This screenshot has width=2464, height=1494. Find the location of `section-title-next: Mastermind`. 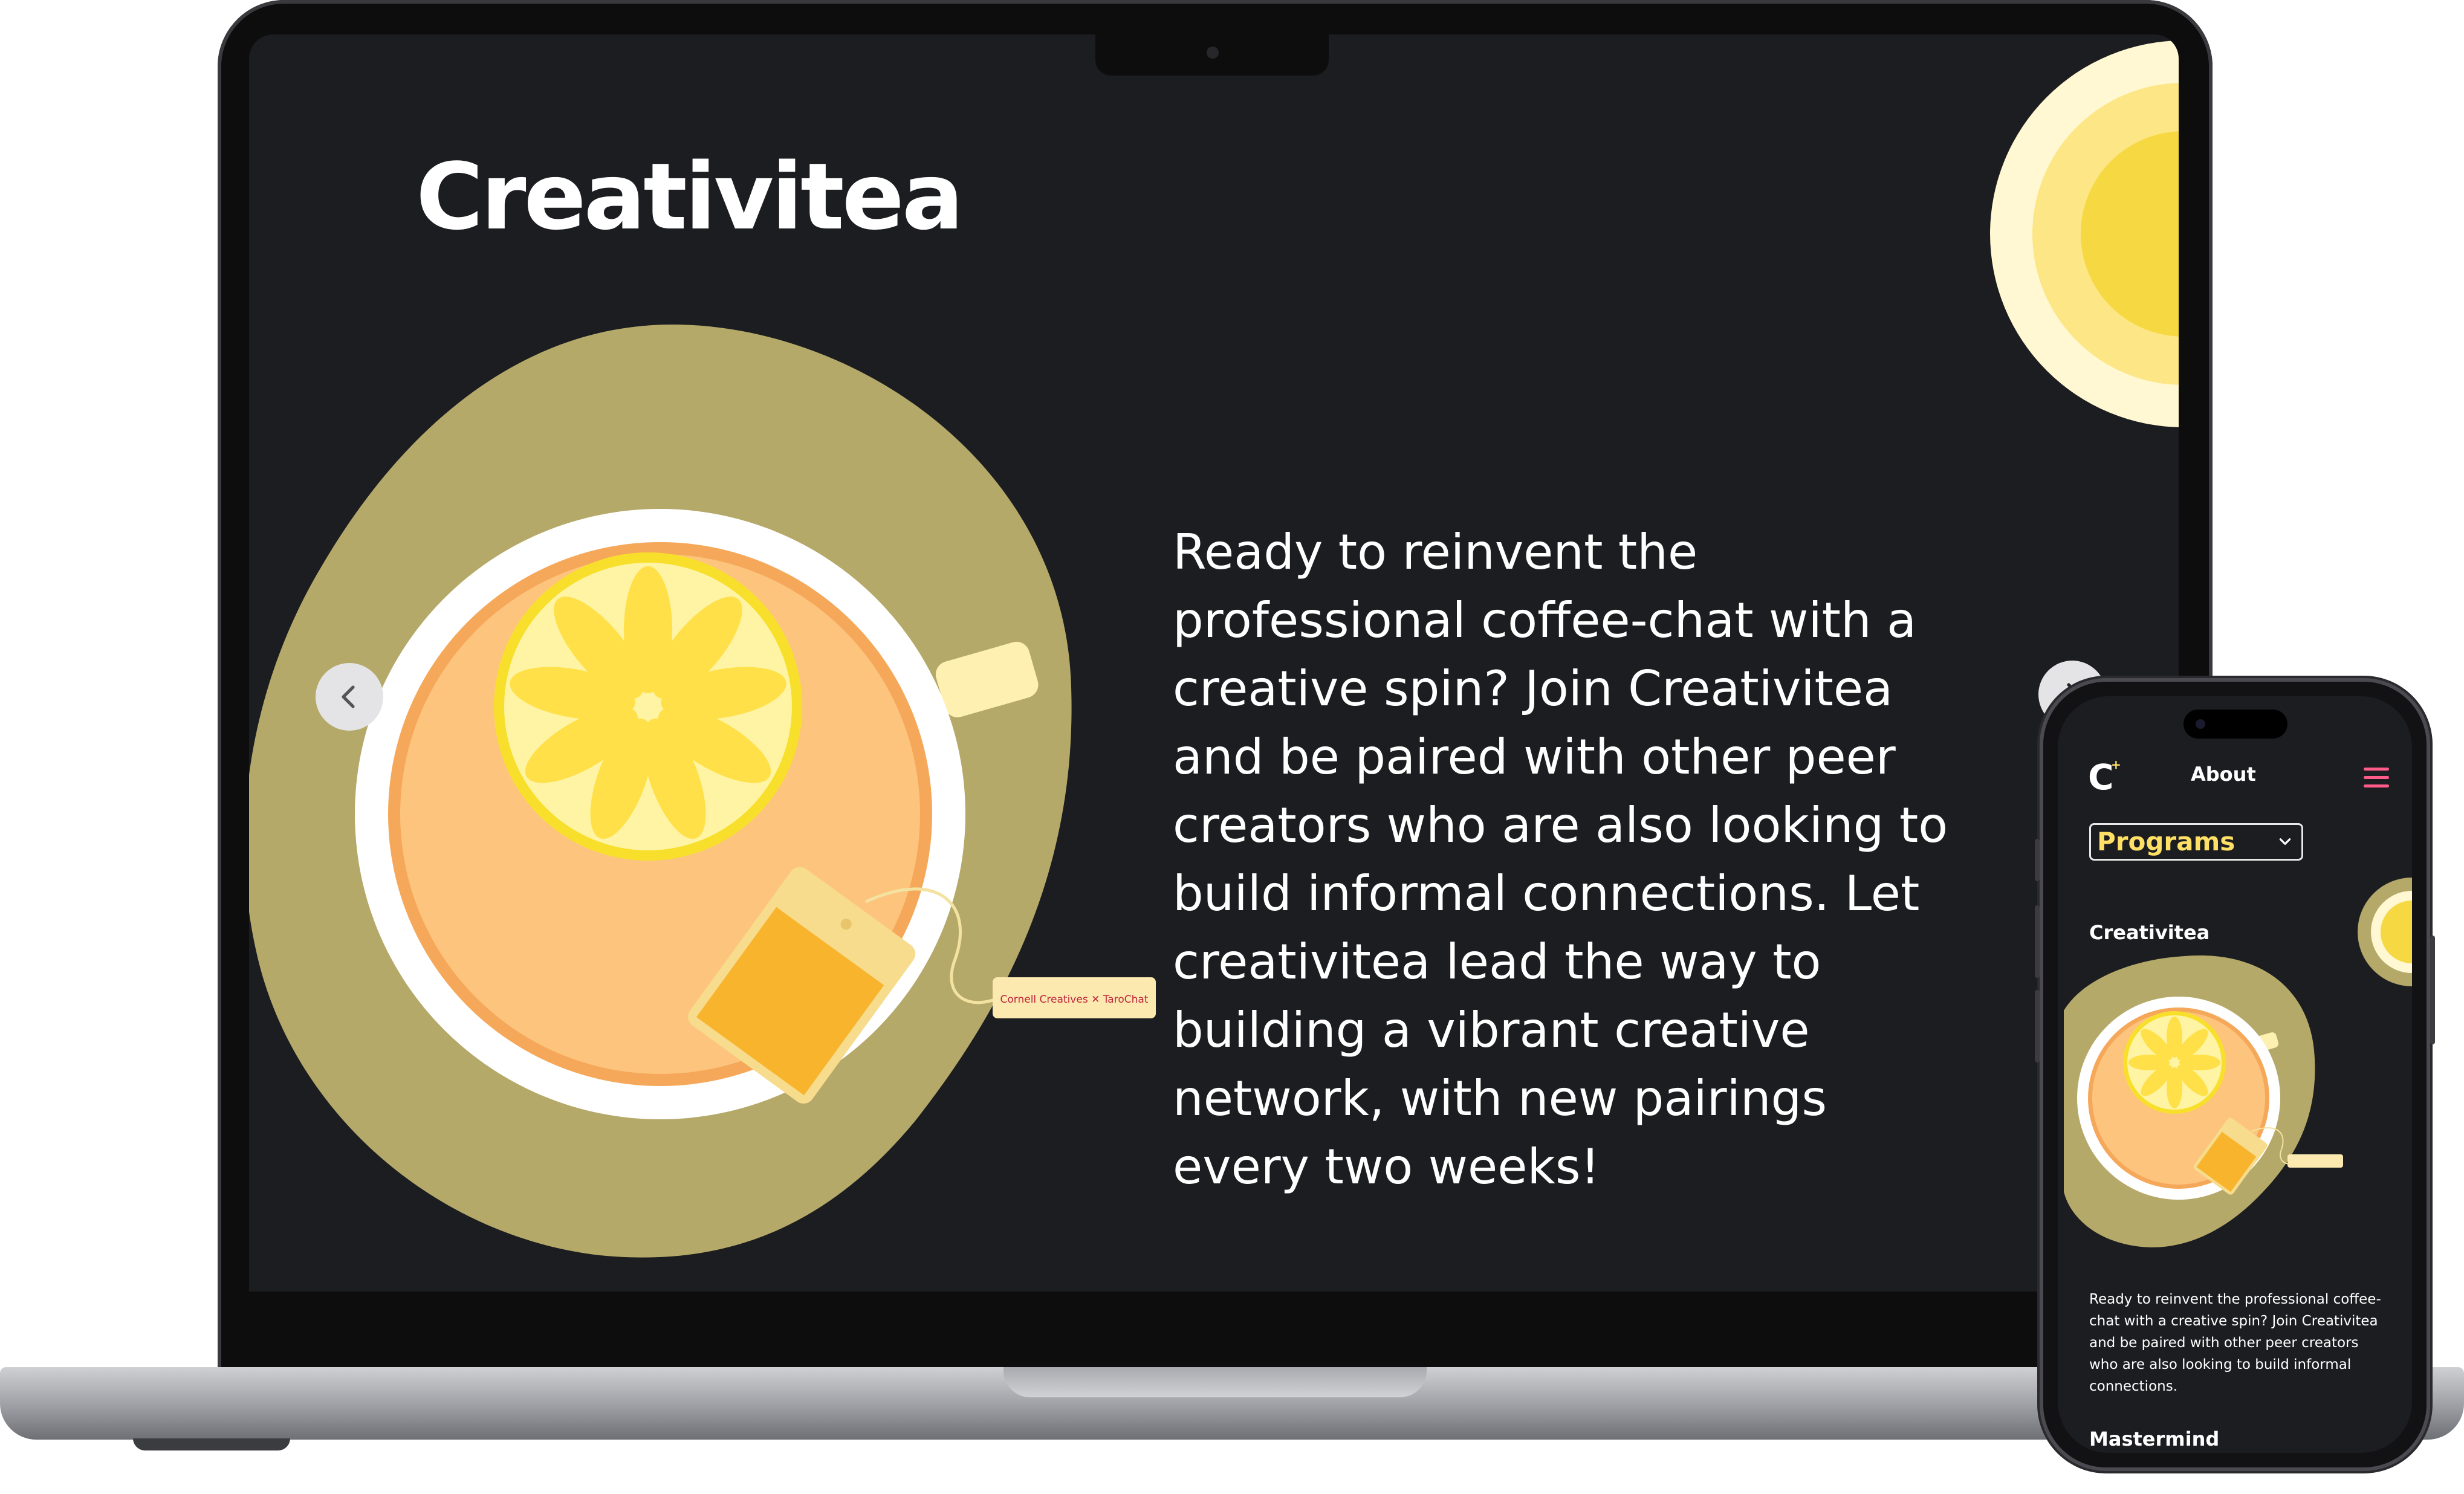

section-title-next: Mastermind is located at coordinates (2154, 1439).